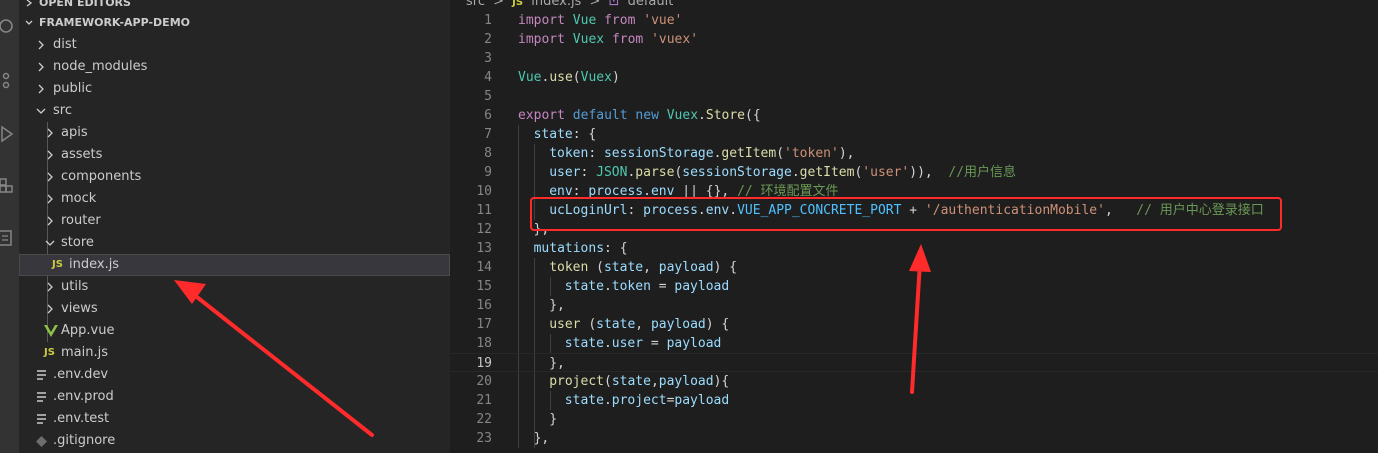 Image resolution: width=1378 pixels, height=453 pixels. Describe the element at coordinates (75, 286) in the screenshot. I see `tree-item-label: utils` at that location.